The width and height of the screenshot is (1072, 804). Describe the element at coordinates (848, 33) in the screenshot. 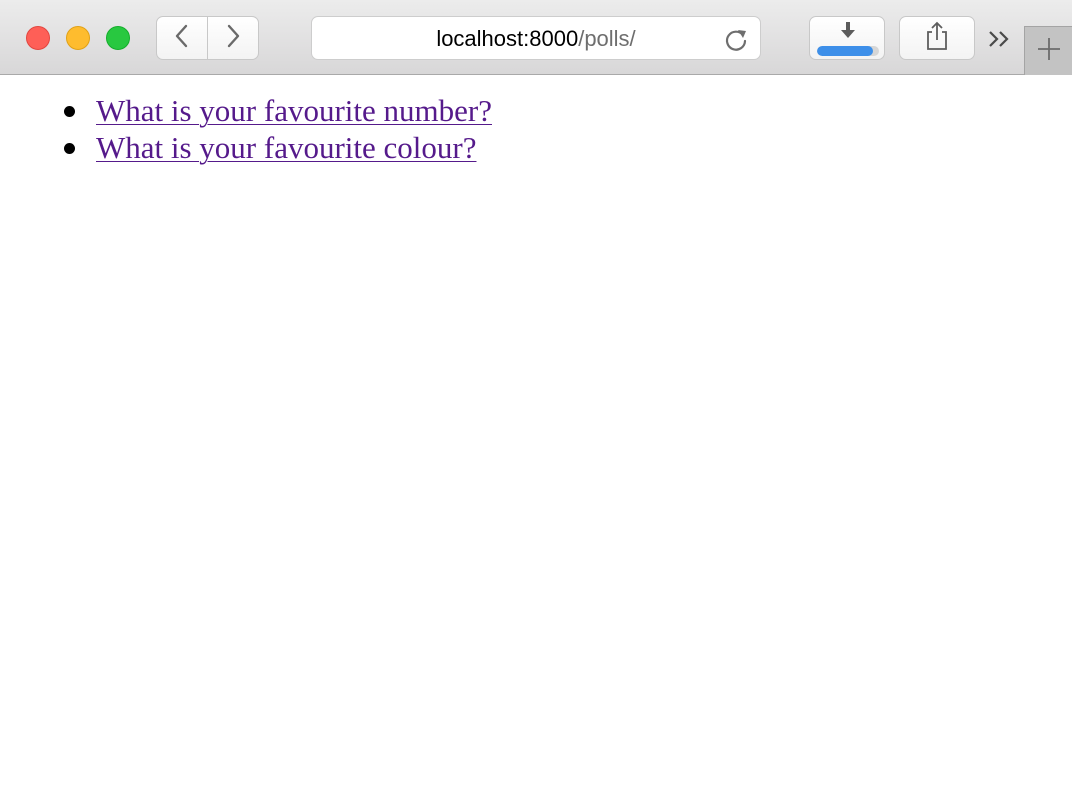

I see `download-arrow-icon` at that location.